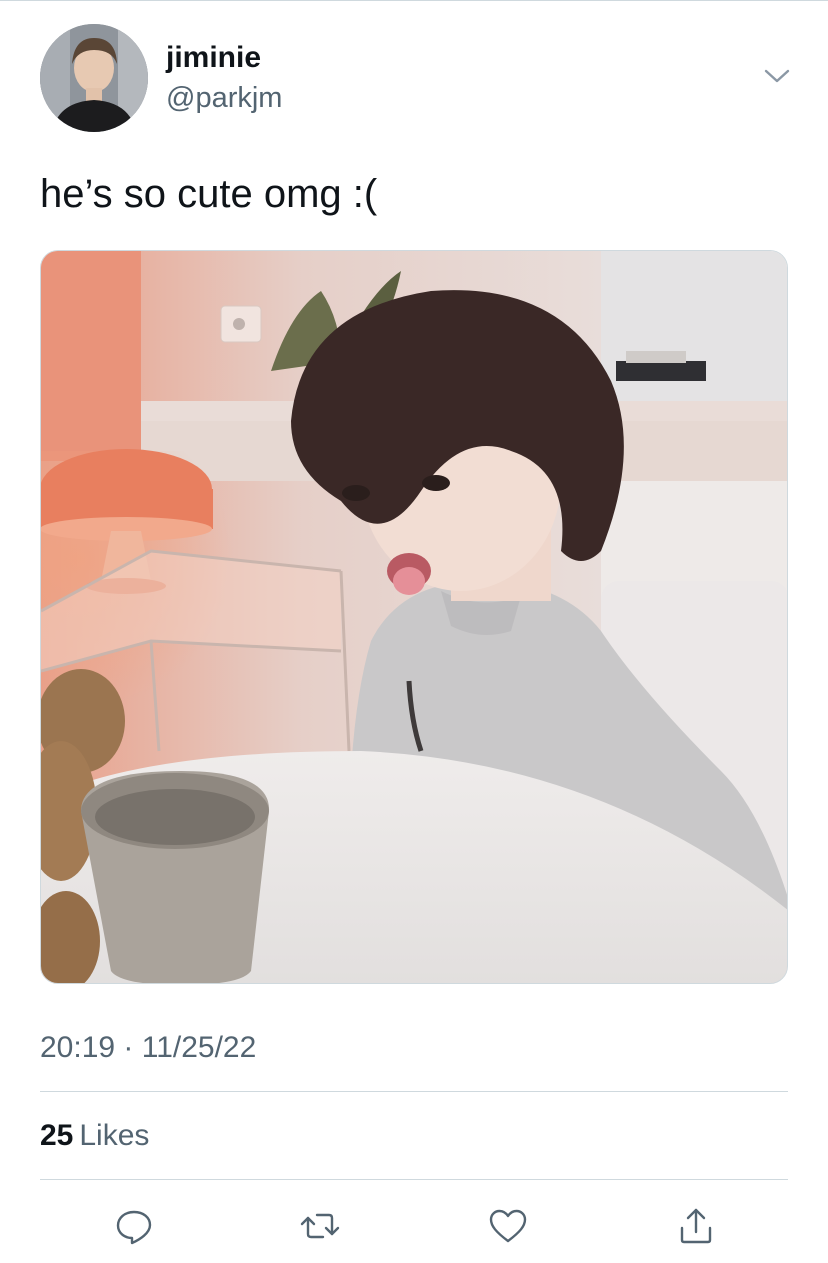 The height and width of the screenshot is (1263, 828). I want to click on avatar-image, so click(94, 78).